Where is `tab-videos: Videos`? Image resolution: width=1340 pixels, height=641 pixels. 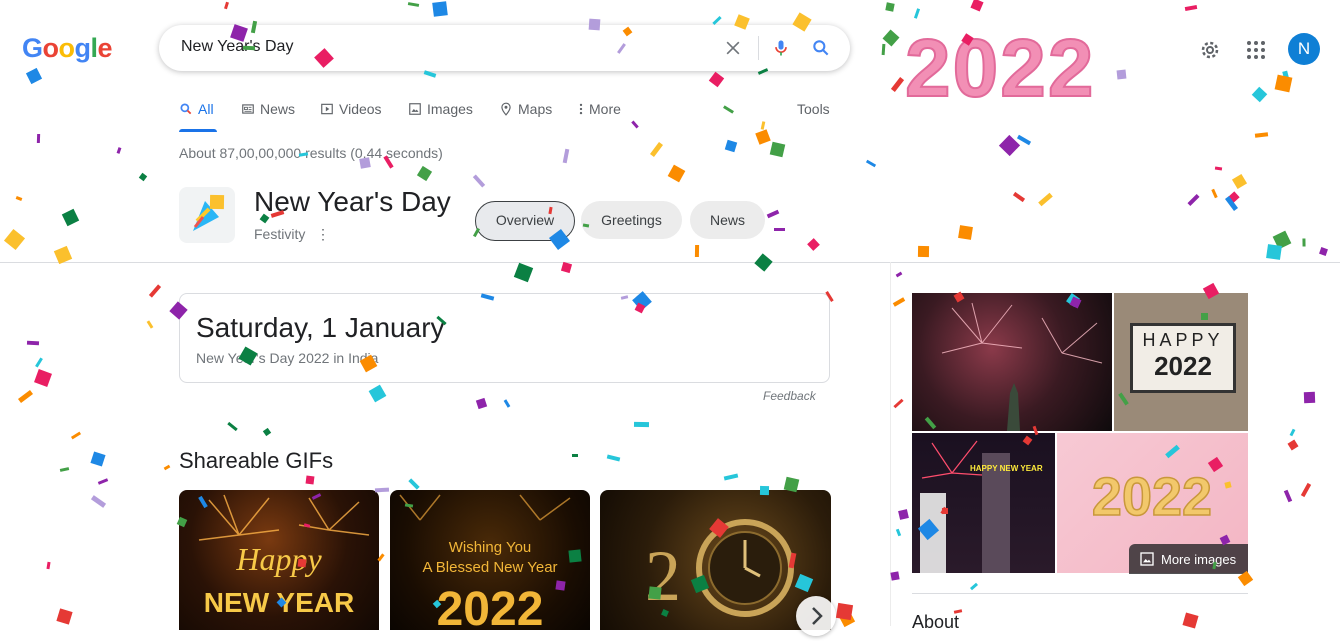 tab-videos: Videos is located at coordinates (351, 109).